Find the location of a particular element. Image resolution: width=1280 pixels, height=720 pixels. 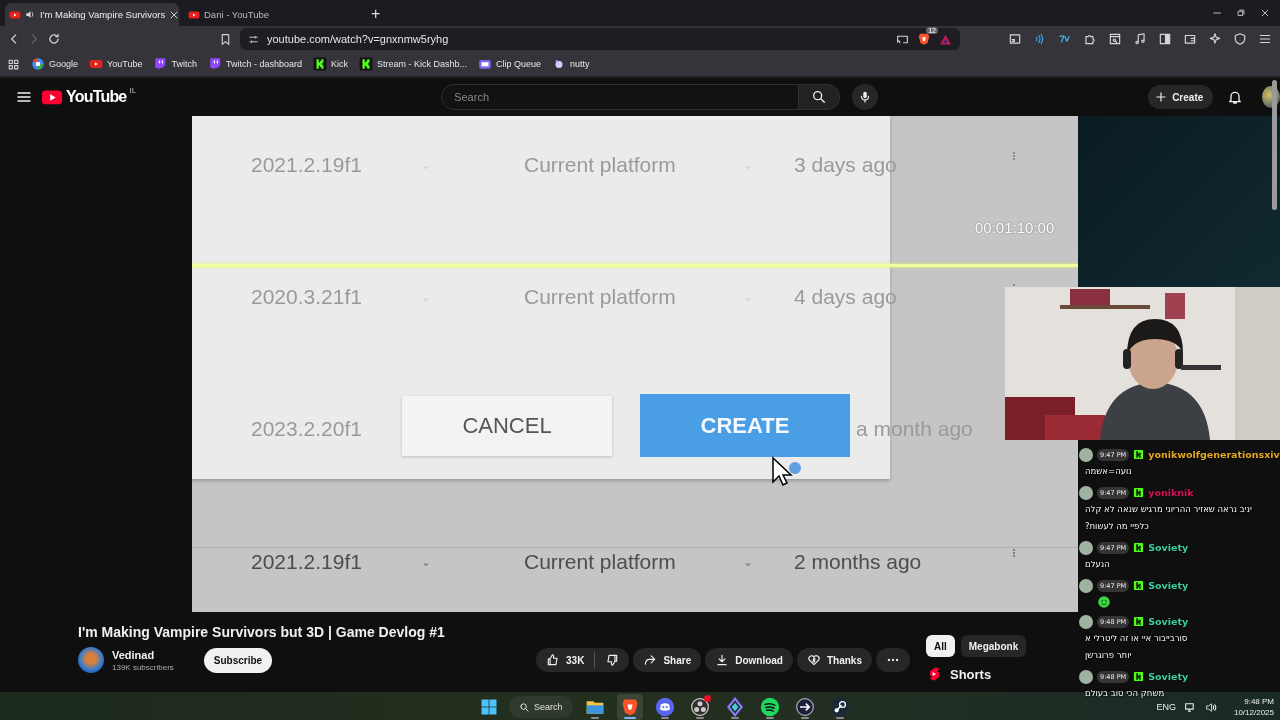

create-button: Create is located at coordinates (1181, 97).